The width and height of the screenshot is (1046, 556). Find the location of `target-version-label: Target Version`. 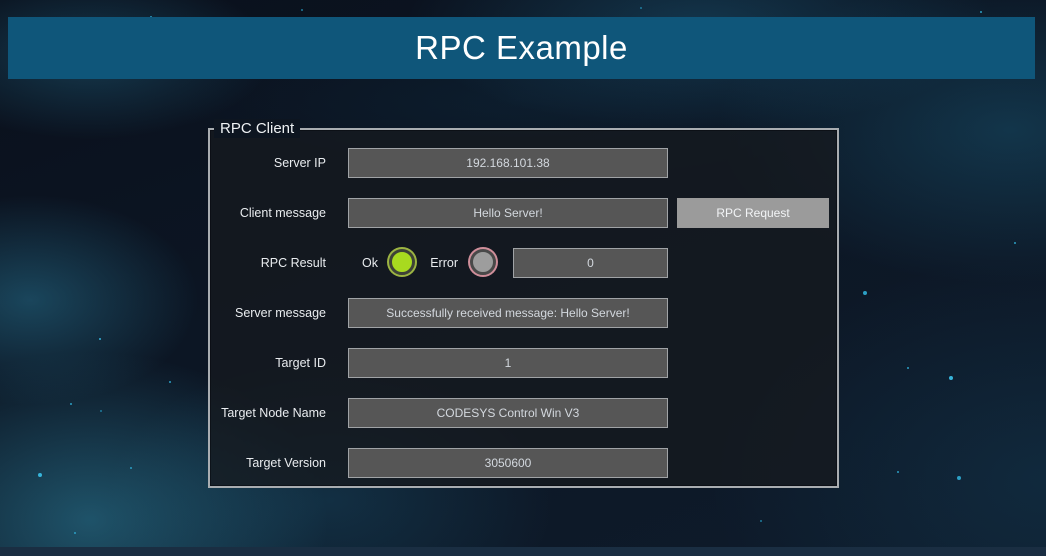

target-version-label: Target Version is located at coordinates (286, 463).